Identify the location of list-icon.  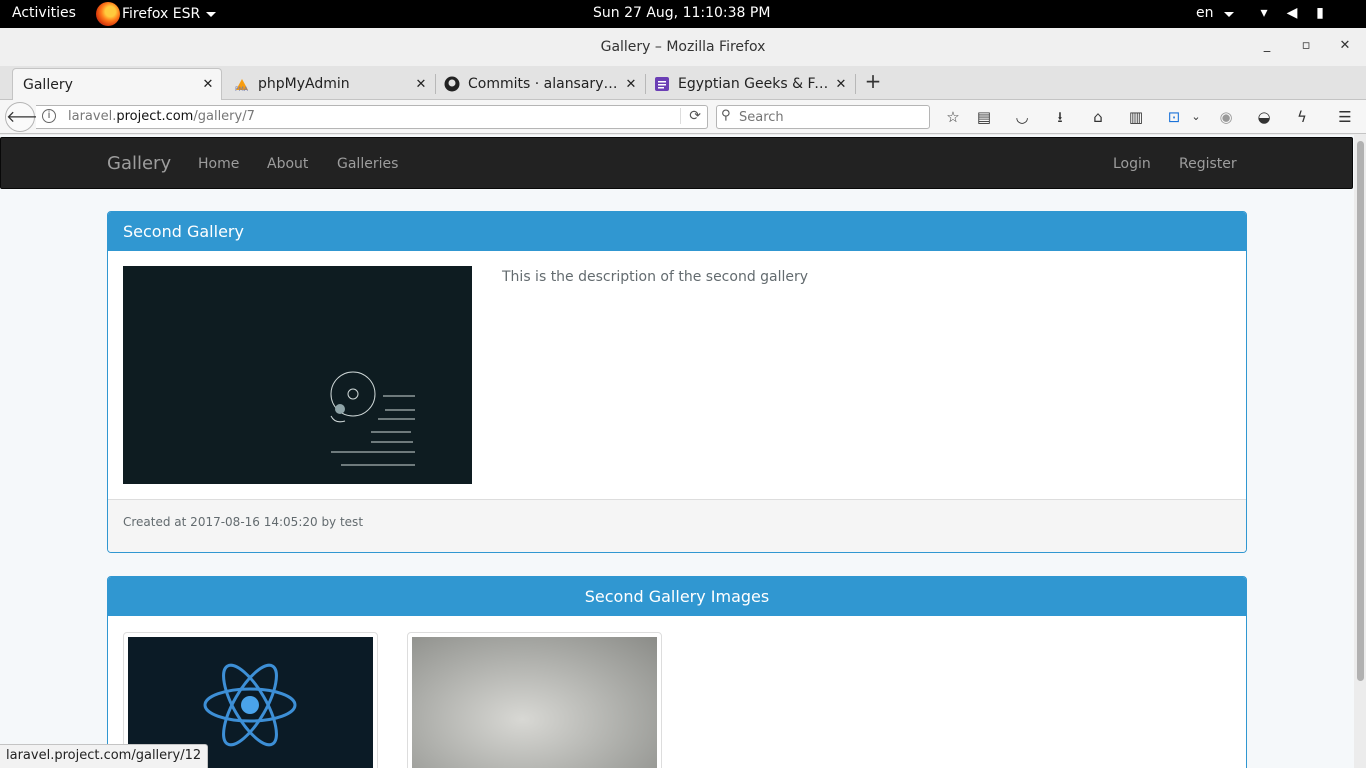
(662, 84).